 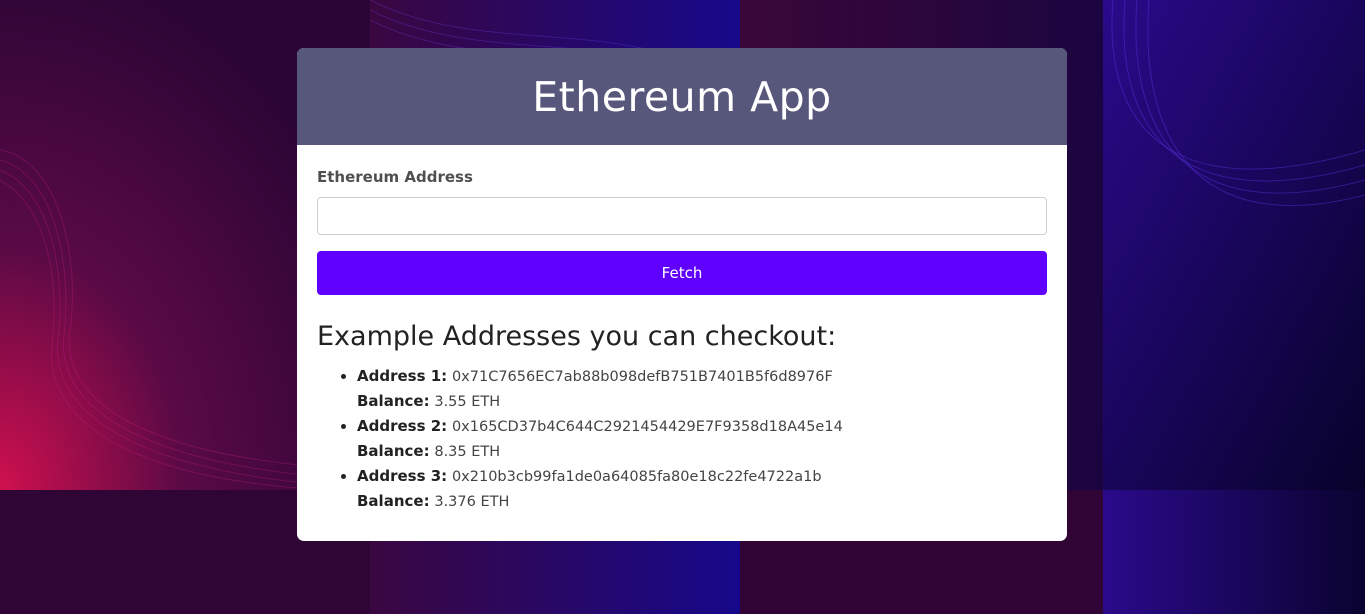 What do you see at coordinates (467, 402) in the screenshot?
I see `balance-value: 3.55 ETH` at bounding box center [467, 402].